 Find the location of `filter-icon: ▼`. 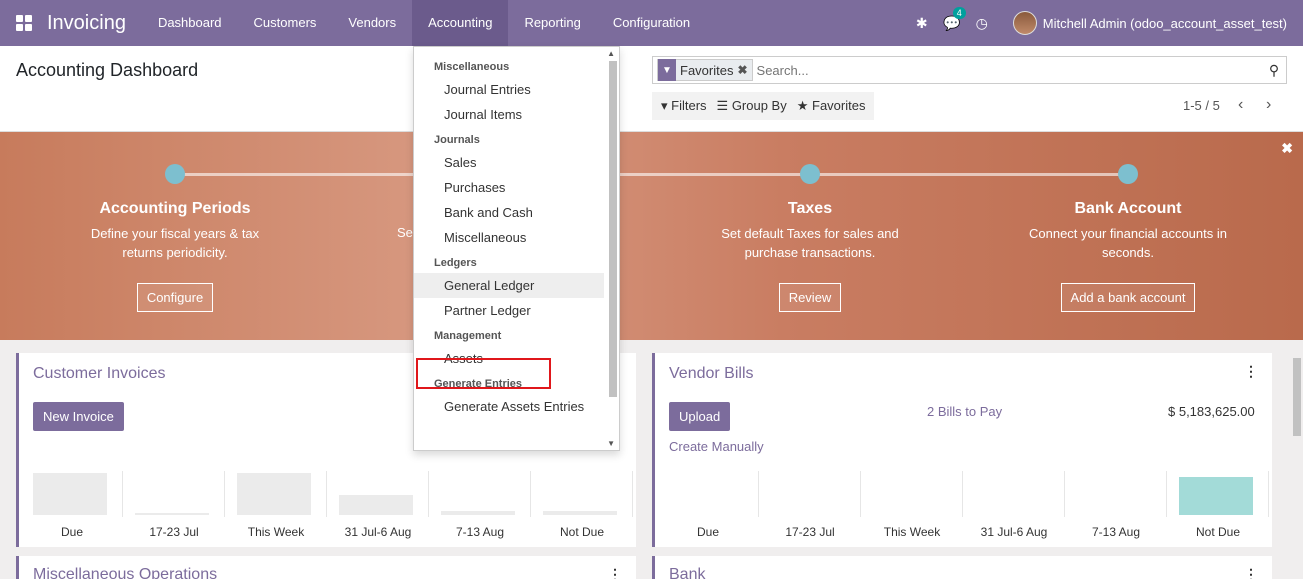

filter-icon: ▼ is located at coordinates (667, 70).